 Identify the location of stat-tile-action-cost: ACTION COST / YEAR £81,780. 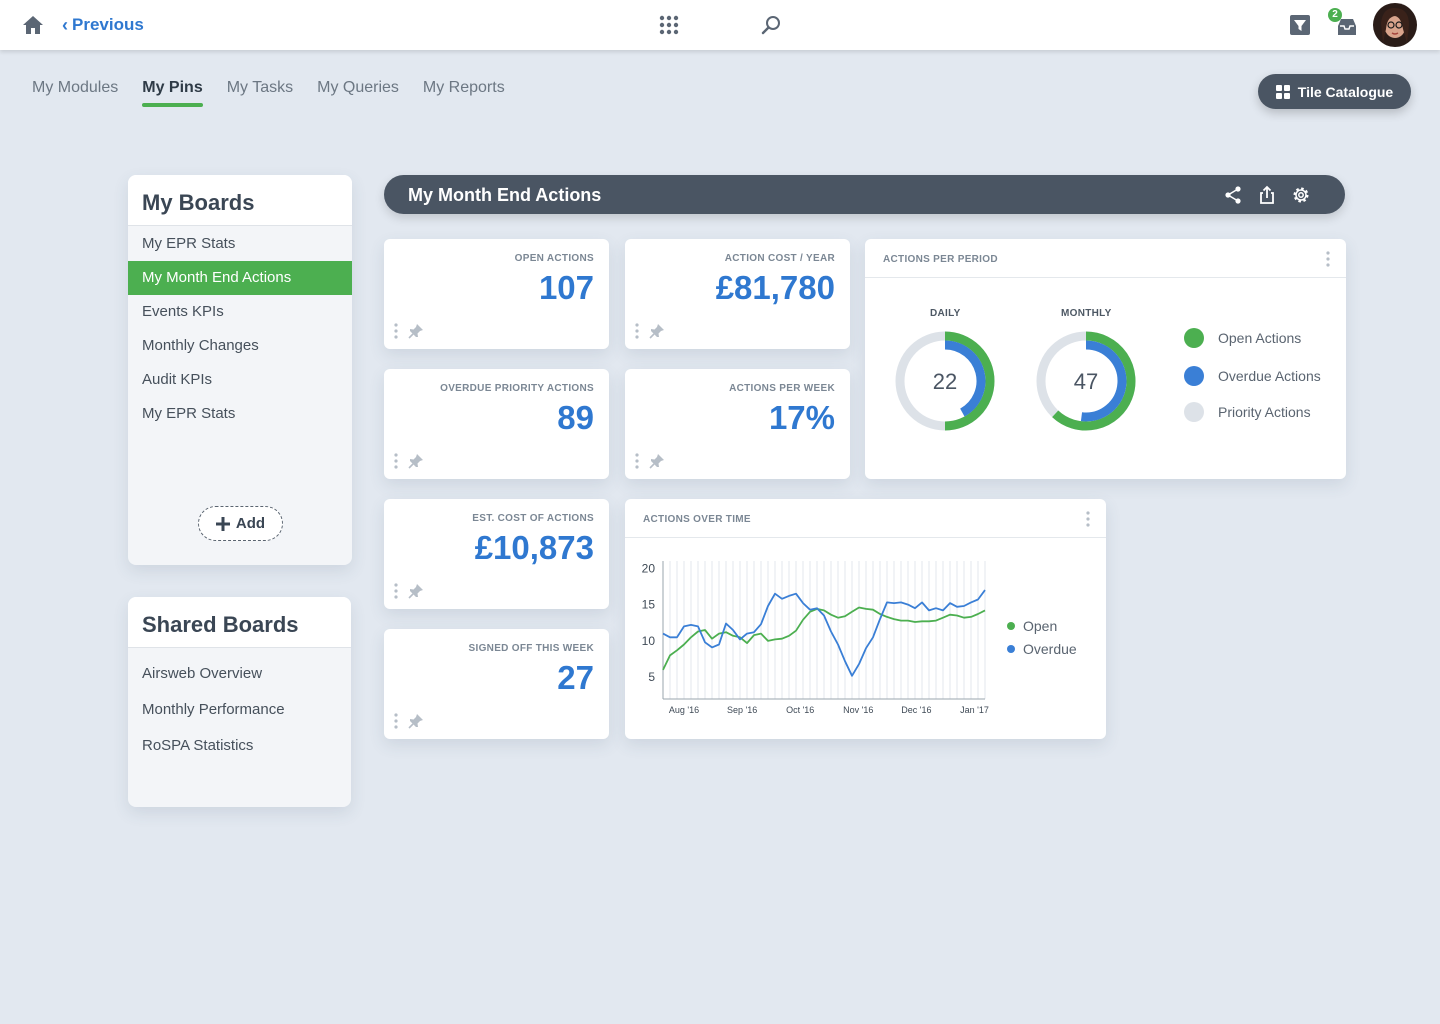
(737, 294).